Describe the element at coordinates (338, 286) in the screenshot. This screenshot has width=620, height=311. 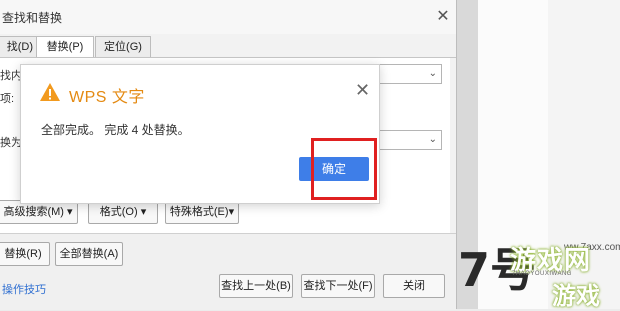
I see `find-next-button: 查找下一处(F)` at that location.